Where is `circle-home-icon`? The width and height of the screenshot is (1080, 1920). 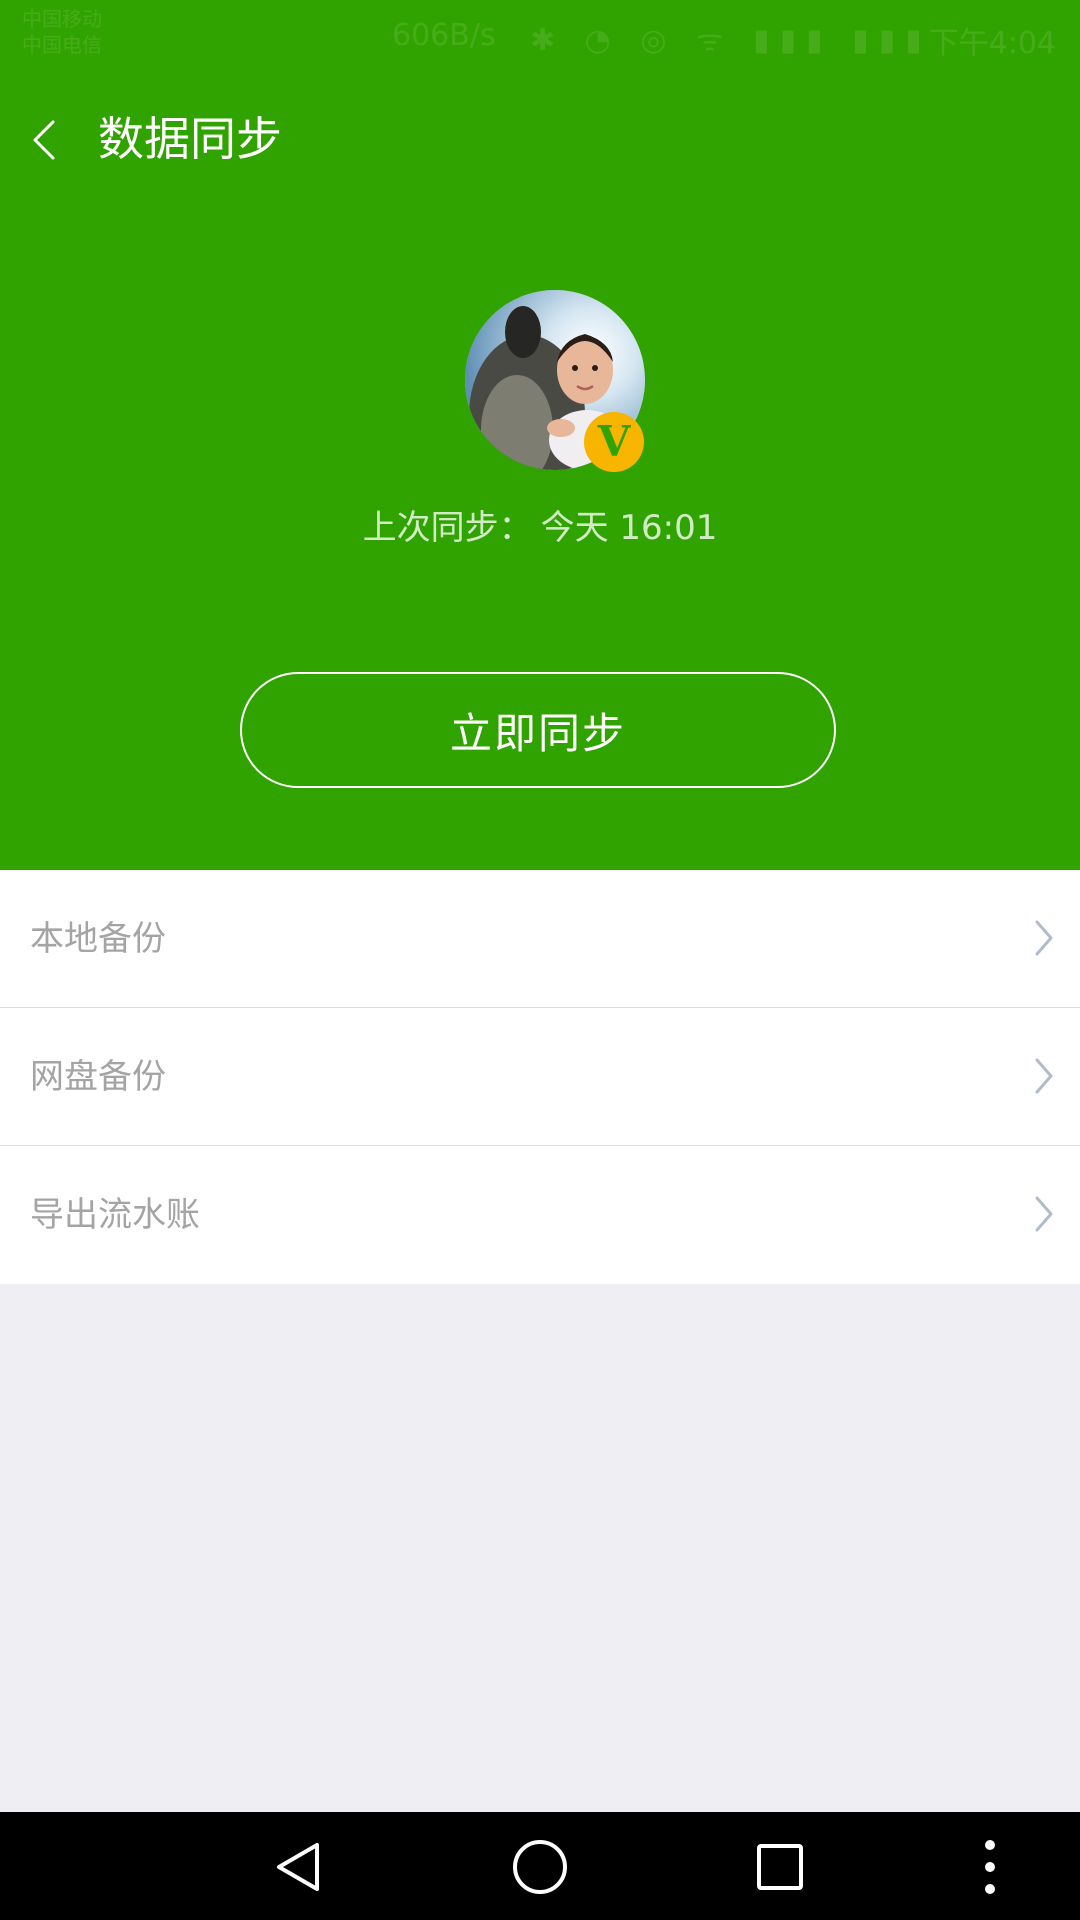 circle-home-icon is located at coordinates (540, 1867).